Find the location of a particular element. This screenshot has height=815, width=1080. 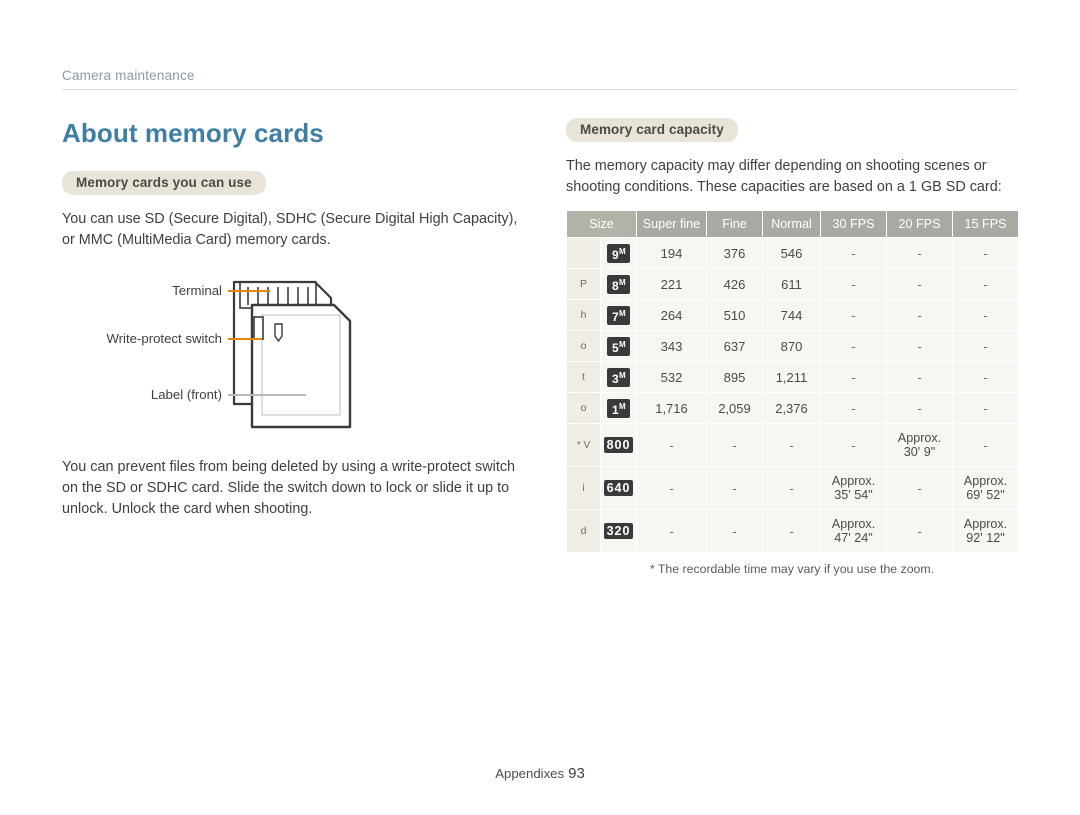

resolution-badge: 5M is located at coordinates (618, 346).